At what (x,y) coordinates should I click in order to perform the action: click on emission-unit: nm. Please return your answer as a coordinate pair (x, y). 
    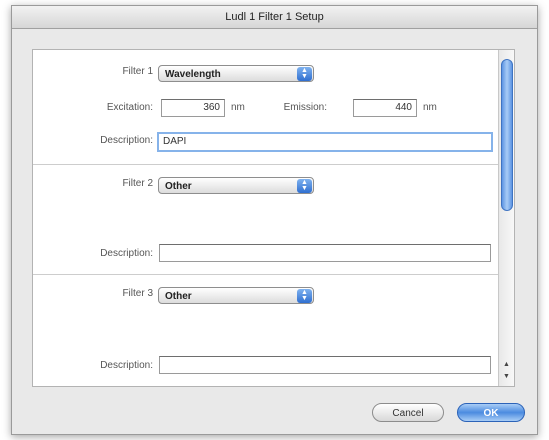
    Looking at the image, I should click on (430, 107).